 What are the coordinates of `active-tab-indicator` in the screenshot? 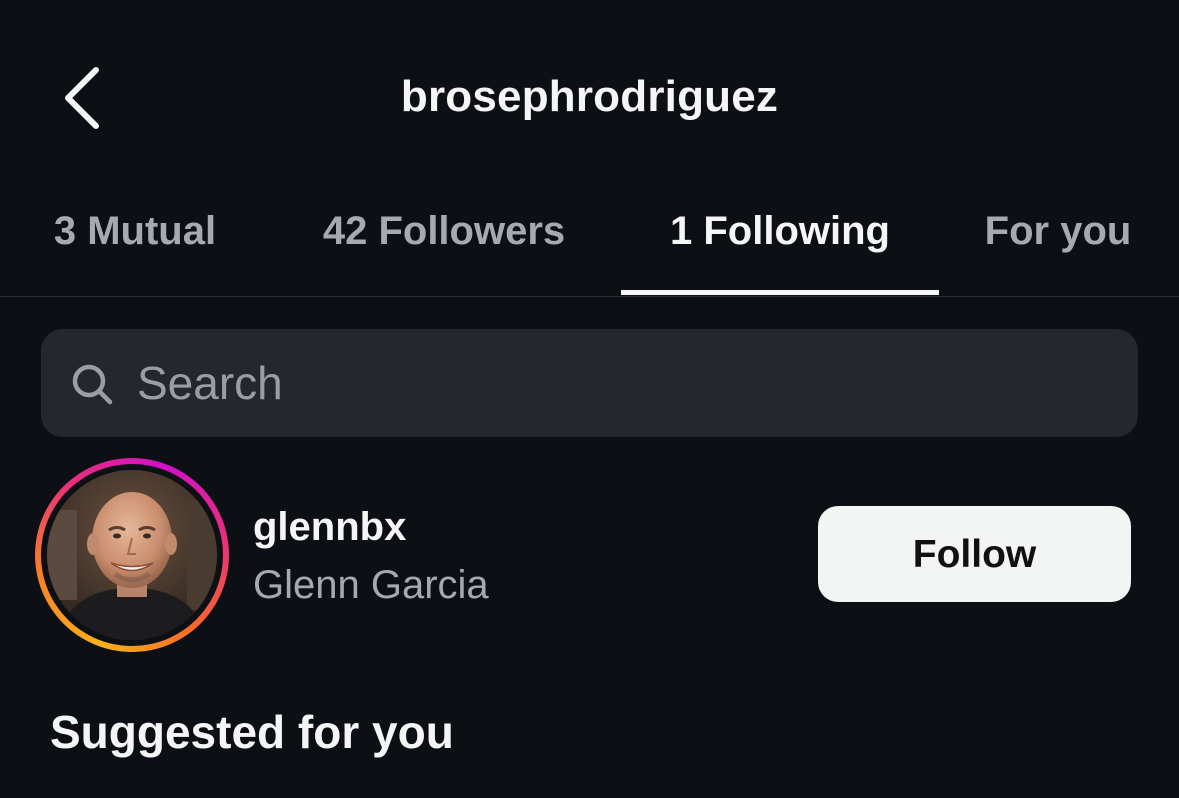 It's located at (780, 292).